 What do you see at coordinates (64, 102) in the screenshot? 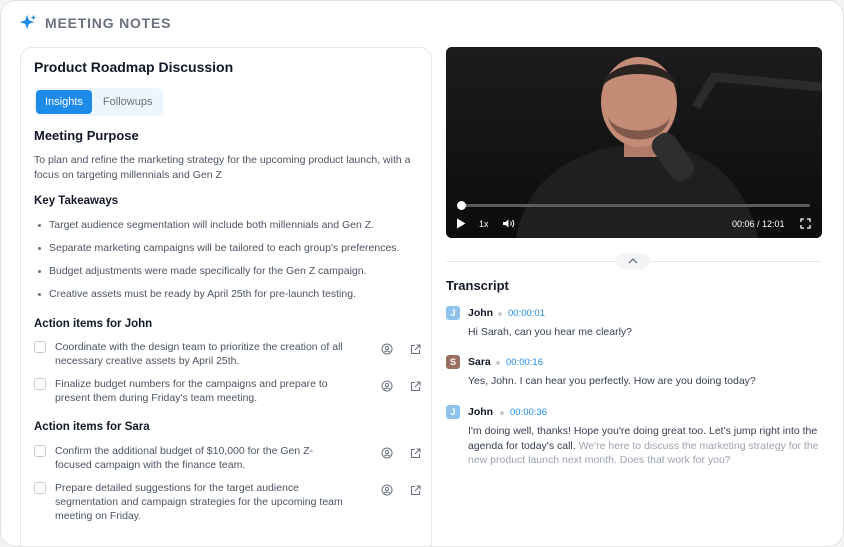
I see `tab-insights: Insights` at bounding box center [64, 102].